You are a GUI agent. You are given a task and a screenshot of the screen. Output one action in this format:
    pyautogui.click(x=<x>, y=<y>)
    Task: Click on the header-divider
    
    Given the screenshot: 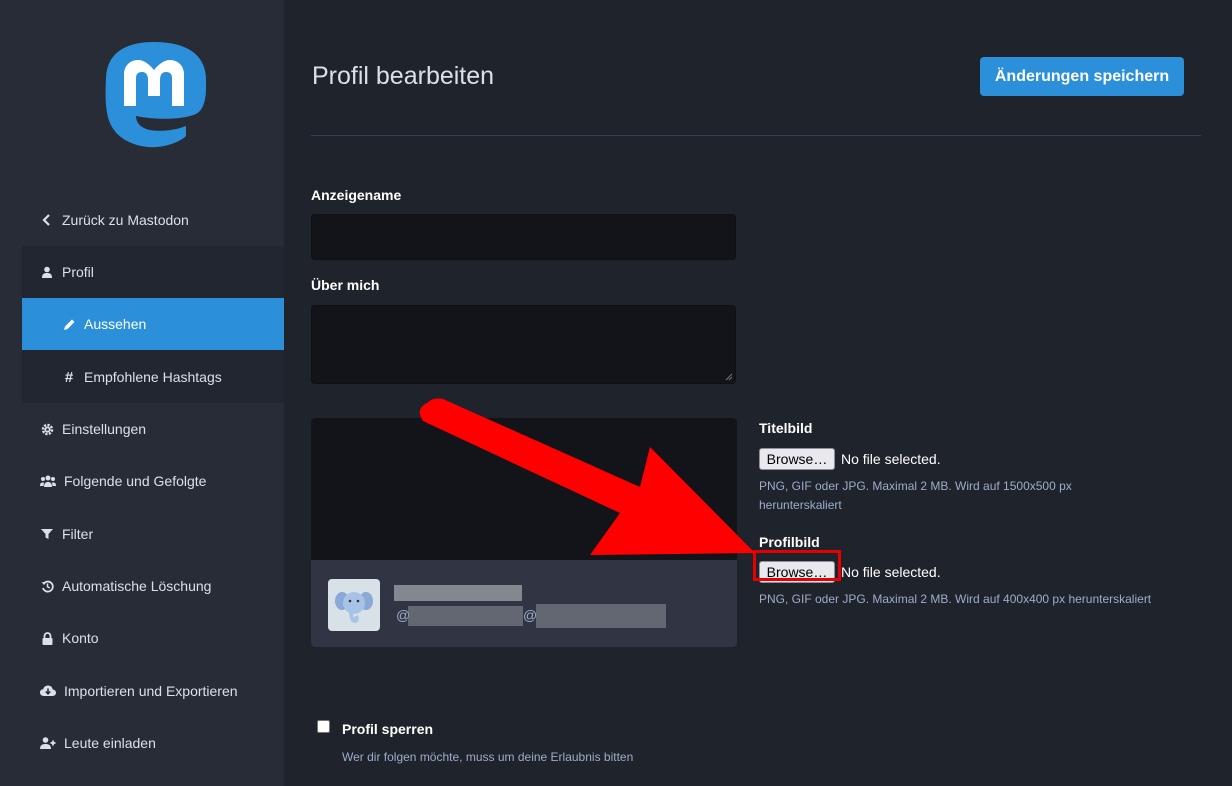 What is the action you would take?
    pyautogui.click(x=756, y=135)
    